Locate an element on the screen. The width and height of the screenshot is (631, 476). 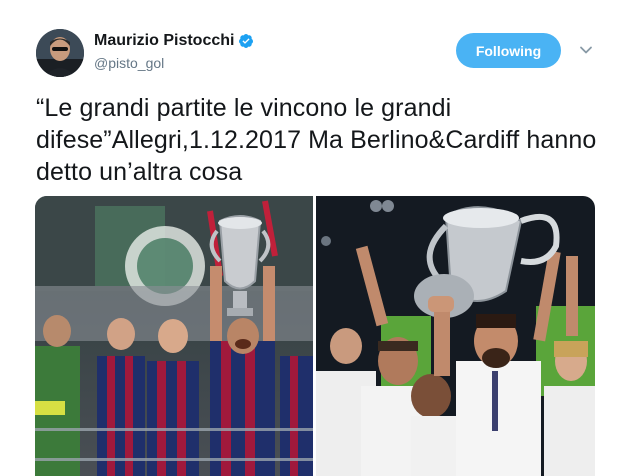
verified-badge-icon is located at coordinates (246, 41).